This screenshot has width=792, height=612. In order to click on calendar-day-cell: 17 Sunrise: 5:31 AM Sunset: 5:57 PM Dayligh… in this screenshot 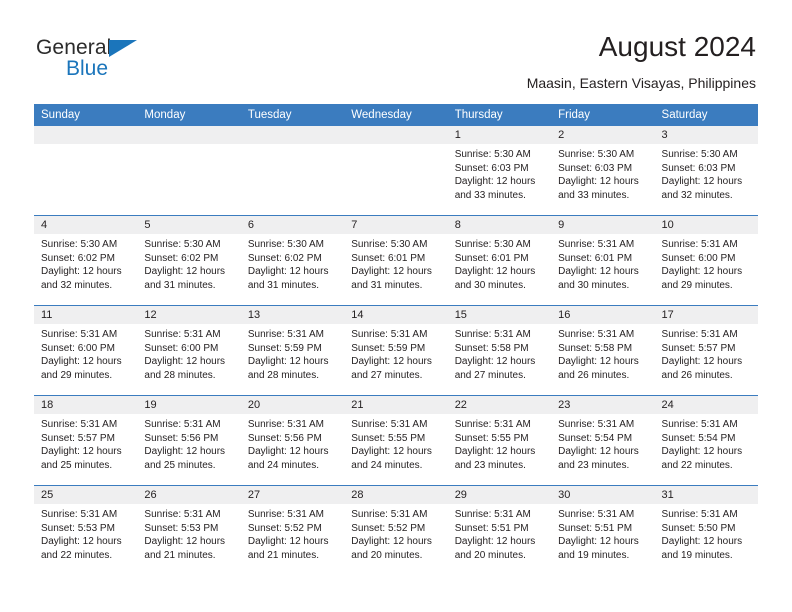, I will do `click(706, 350)`.